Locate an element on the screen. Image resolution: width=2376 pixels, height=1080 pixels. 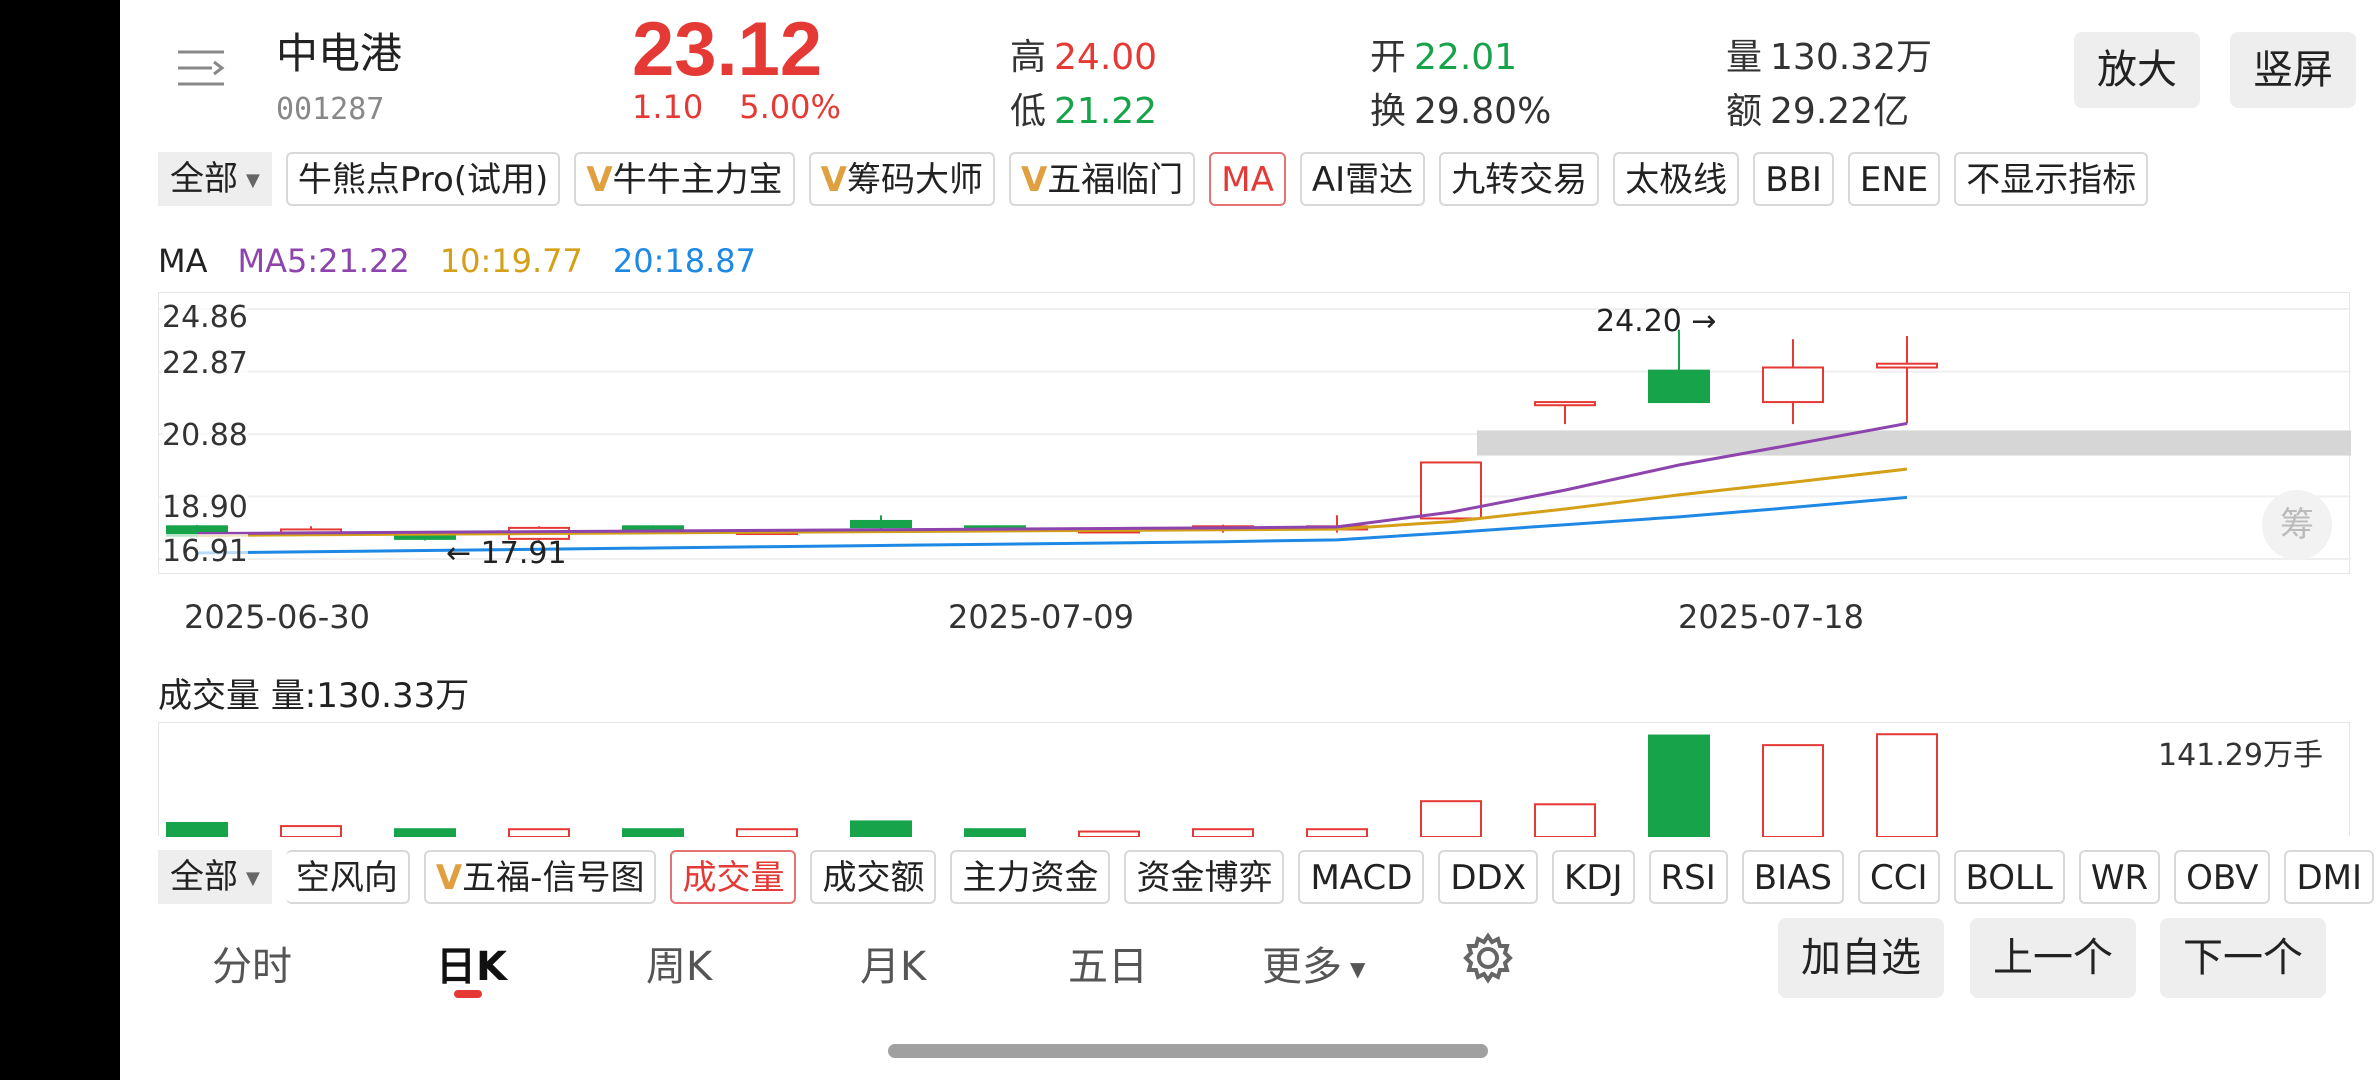
x-tick-label: 2025-07-18 is located at coordinates (1771, 617).